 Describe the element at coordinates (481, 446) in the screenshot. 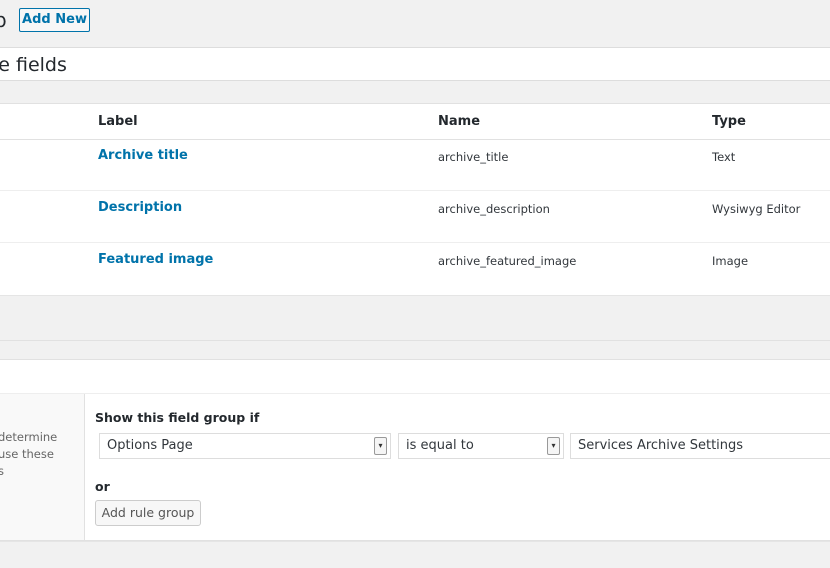

I see `rule-operator-select: is equal to ▾` at that location.